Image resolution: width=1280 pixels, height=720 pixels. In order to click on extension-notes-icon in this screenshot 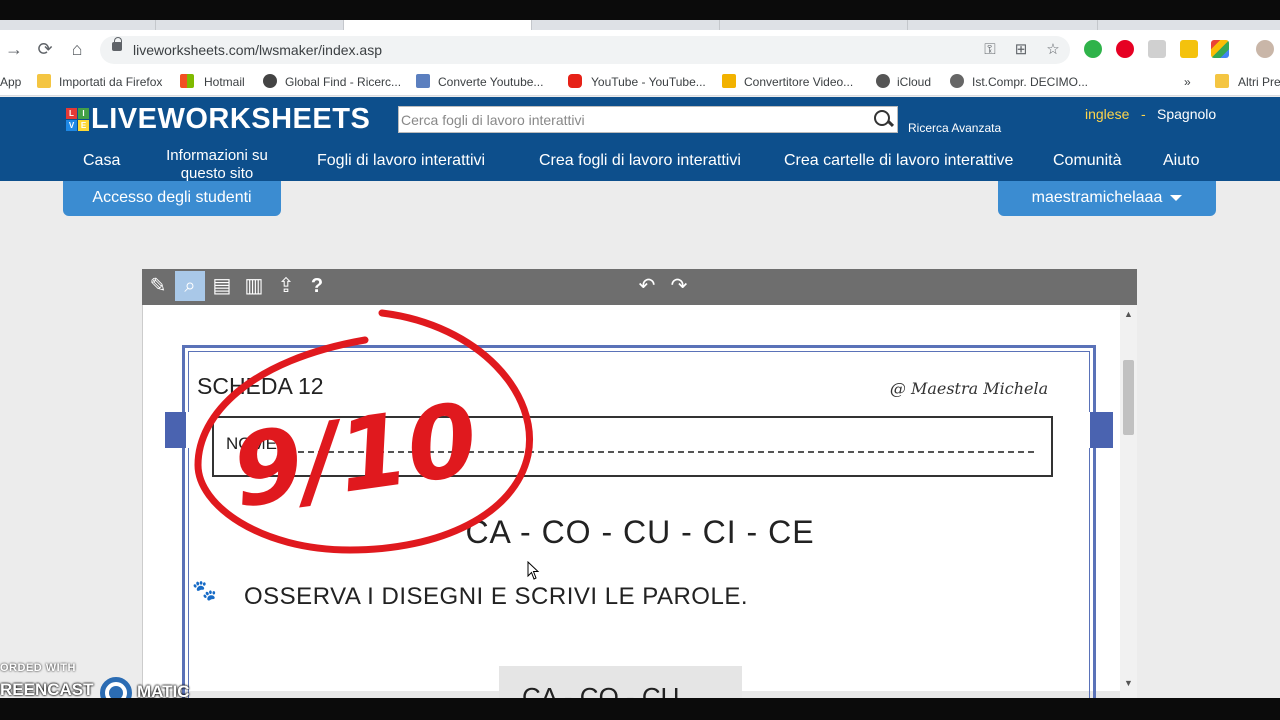, I will do `click(1189, 49)`.